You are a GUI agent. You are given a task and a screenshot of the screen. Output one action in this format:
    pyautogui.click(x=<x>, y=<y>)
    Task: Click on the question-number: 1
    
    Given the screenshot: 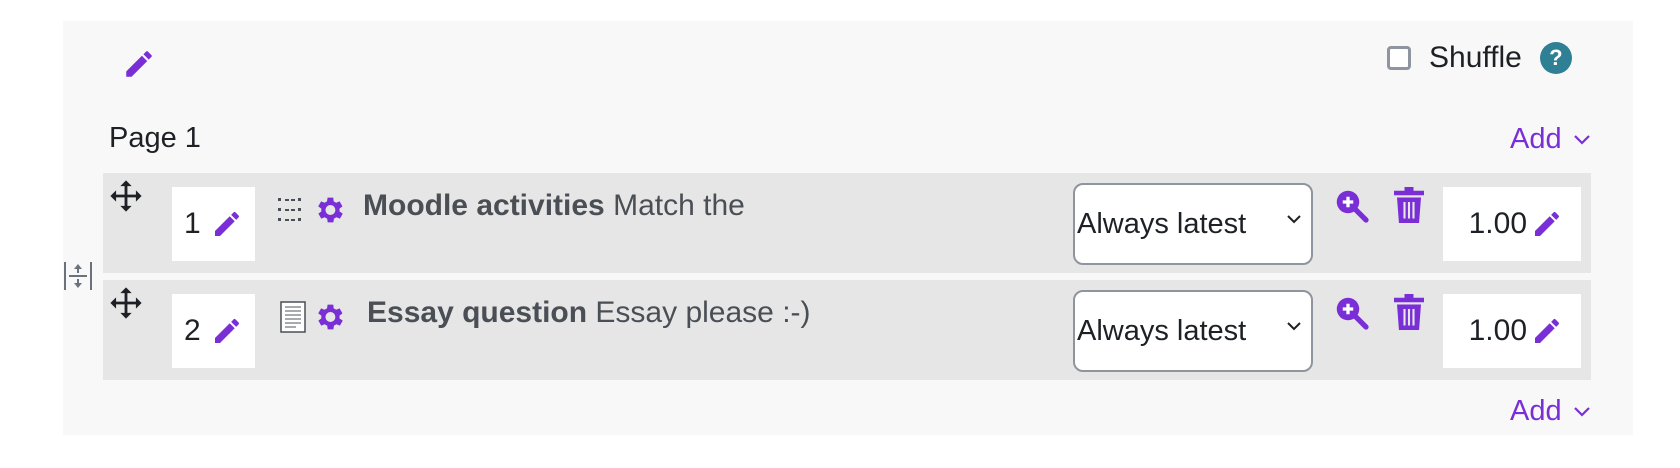 What is the action you would take?
    pyautogui.click(x=192, y=223)
    